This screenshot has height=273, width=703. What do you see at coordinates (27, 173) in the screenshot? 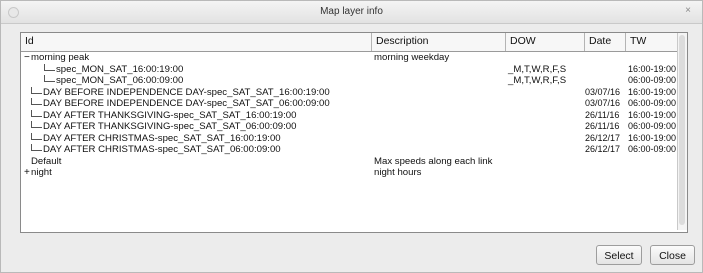
I see `expand-icon: +` at bounding box center [27, 173].